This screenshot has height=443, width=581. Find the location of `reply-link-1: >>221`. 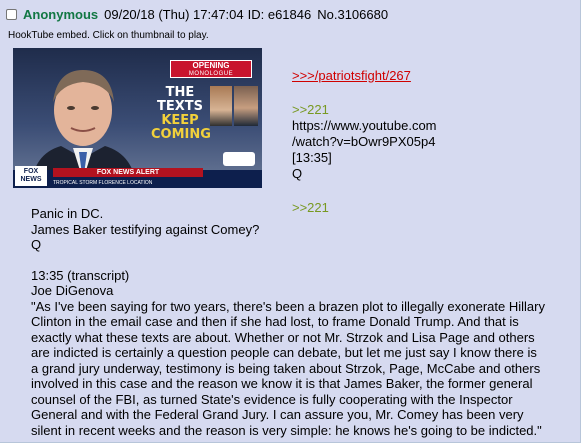

reply-link-1: >>221 is located at coordinates (432, 110).